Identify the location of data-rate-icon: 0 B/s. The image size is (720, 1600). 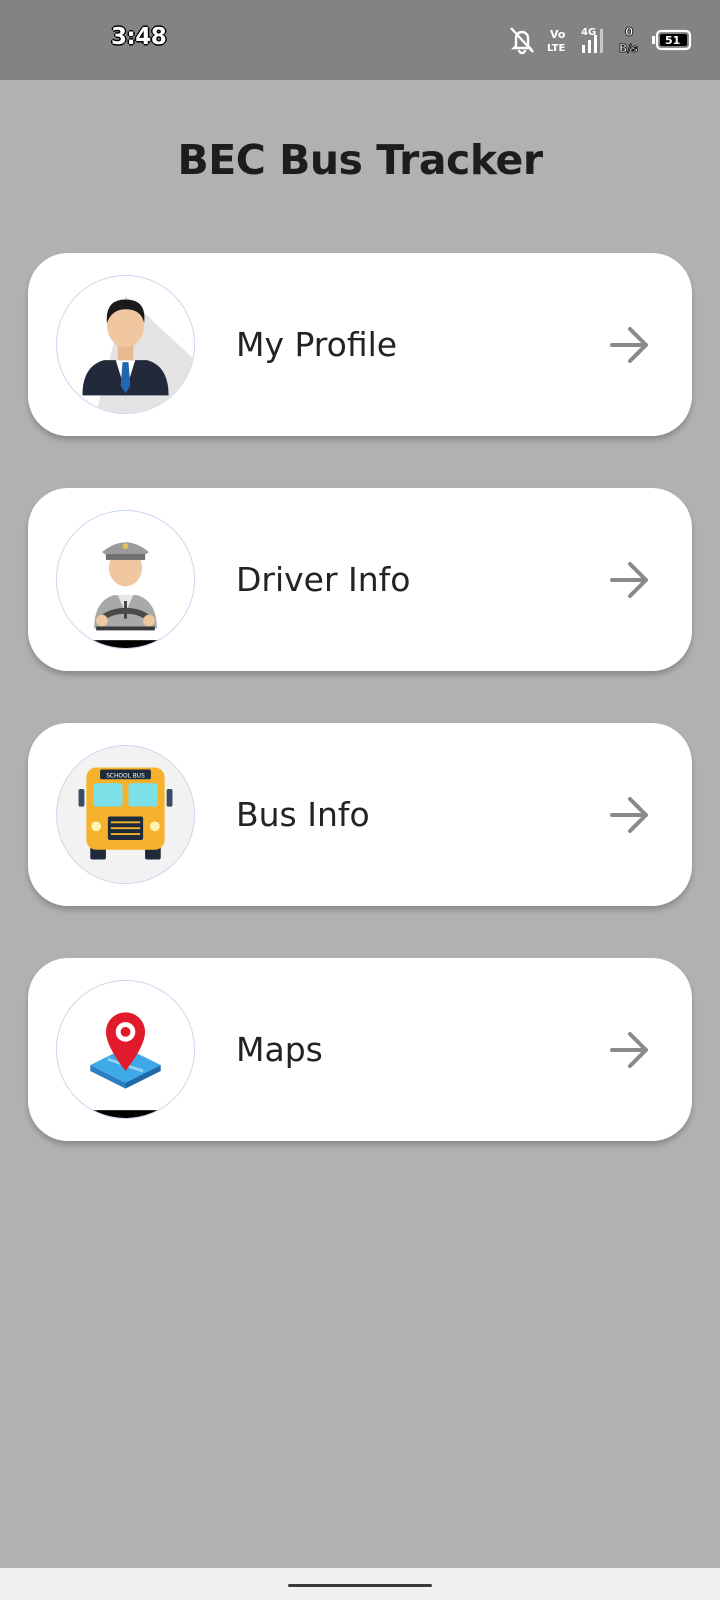
(629, 40).